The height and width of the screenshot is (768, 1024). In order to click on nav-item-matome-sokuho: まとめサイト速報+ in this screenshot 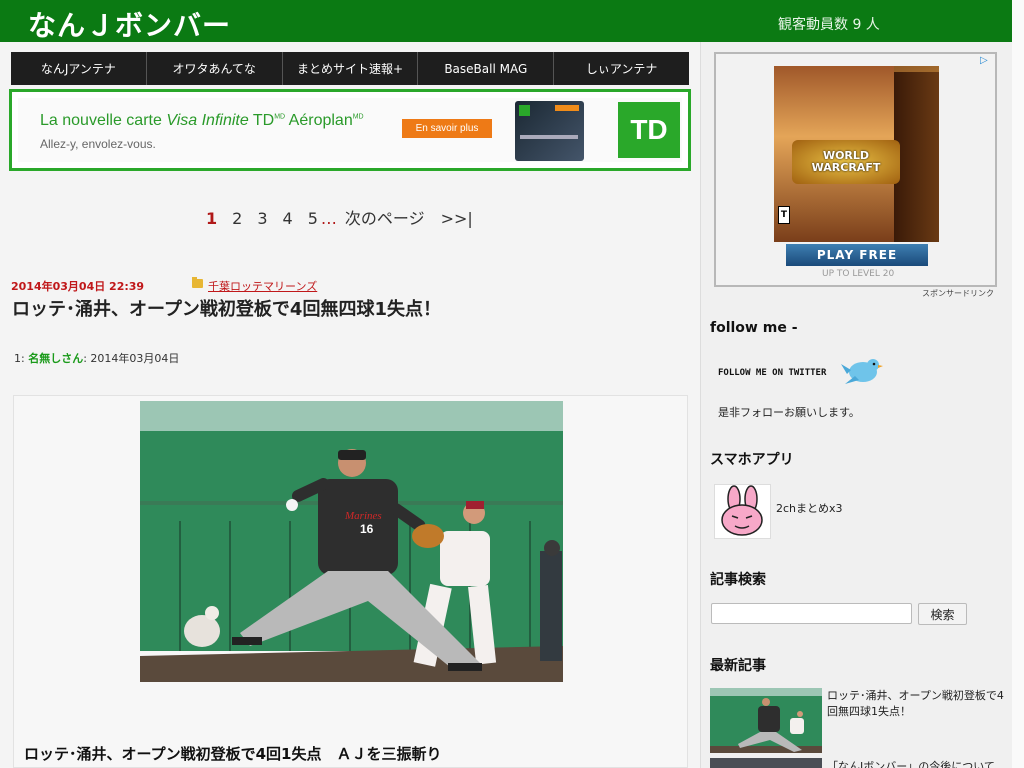, I will do `click(351, 68)`.